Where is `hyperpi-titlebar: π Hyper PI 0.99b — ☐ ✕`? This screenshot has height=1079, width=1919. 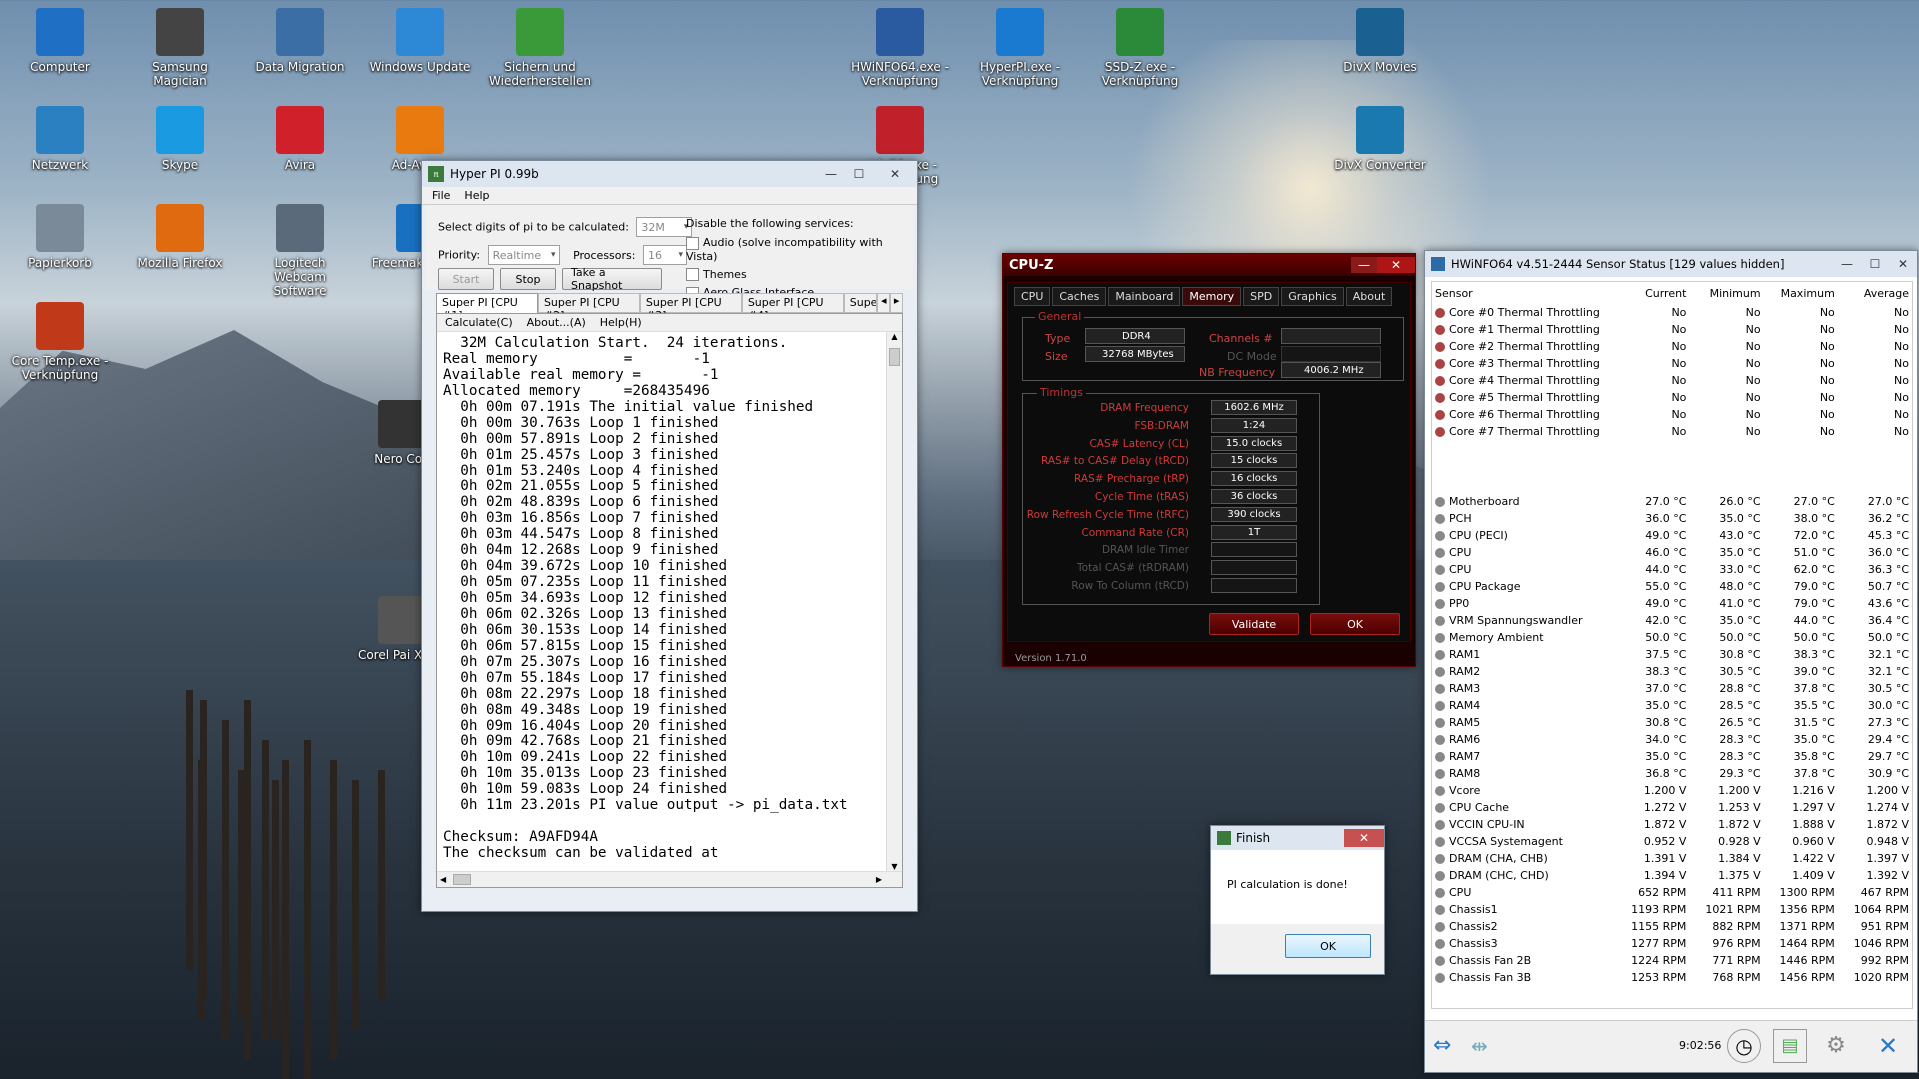
hyperpi-titlebar: π Hyper PI 0.99b — ☐ ✕ is located at coordinates (669, 174).